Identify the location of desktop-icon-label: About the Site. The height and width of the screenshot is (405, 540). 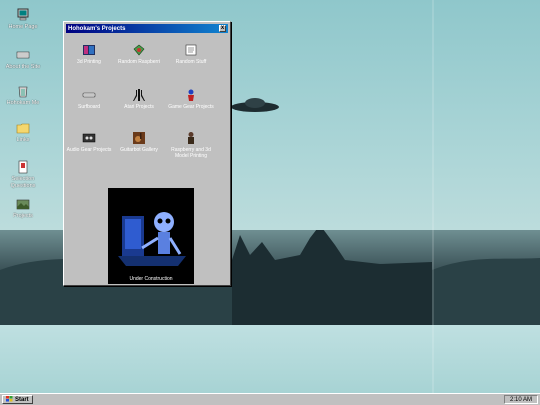
(23, 67).